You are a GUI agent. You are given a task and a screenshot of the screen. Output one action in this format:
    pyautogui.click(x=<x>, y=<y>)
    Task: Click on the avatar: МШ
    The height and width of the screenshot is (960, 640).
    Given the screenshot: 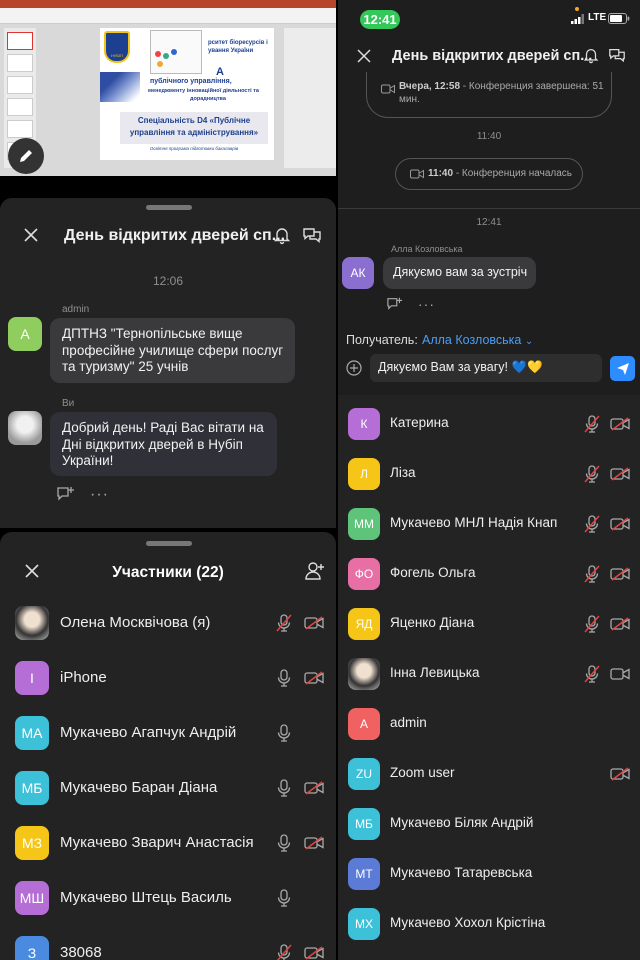 What is the action you would take?
    pyautogui.click(x=32, y=897)
    